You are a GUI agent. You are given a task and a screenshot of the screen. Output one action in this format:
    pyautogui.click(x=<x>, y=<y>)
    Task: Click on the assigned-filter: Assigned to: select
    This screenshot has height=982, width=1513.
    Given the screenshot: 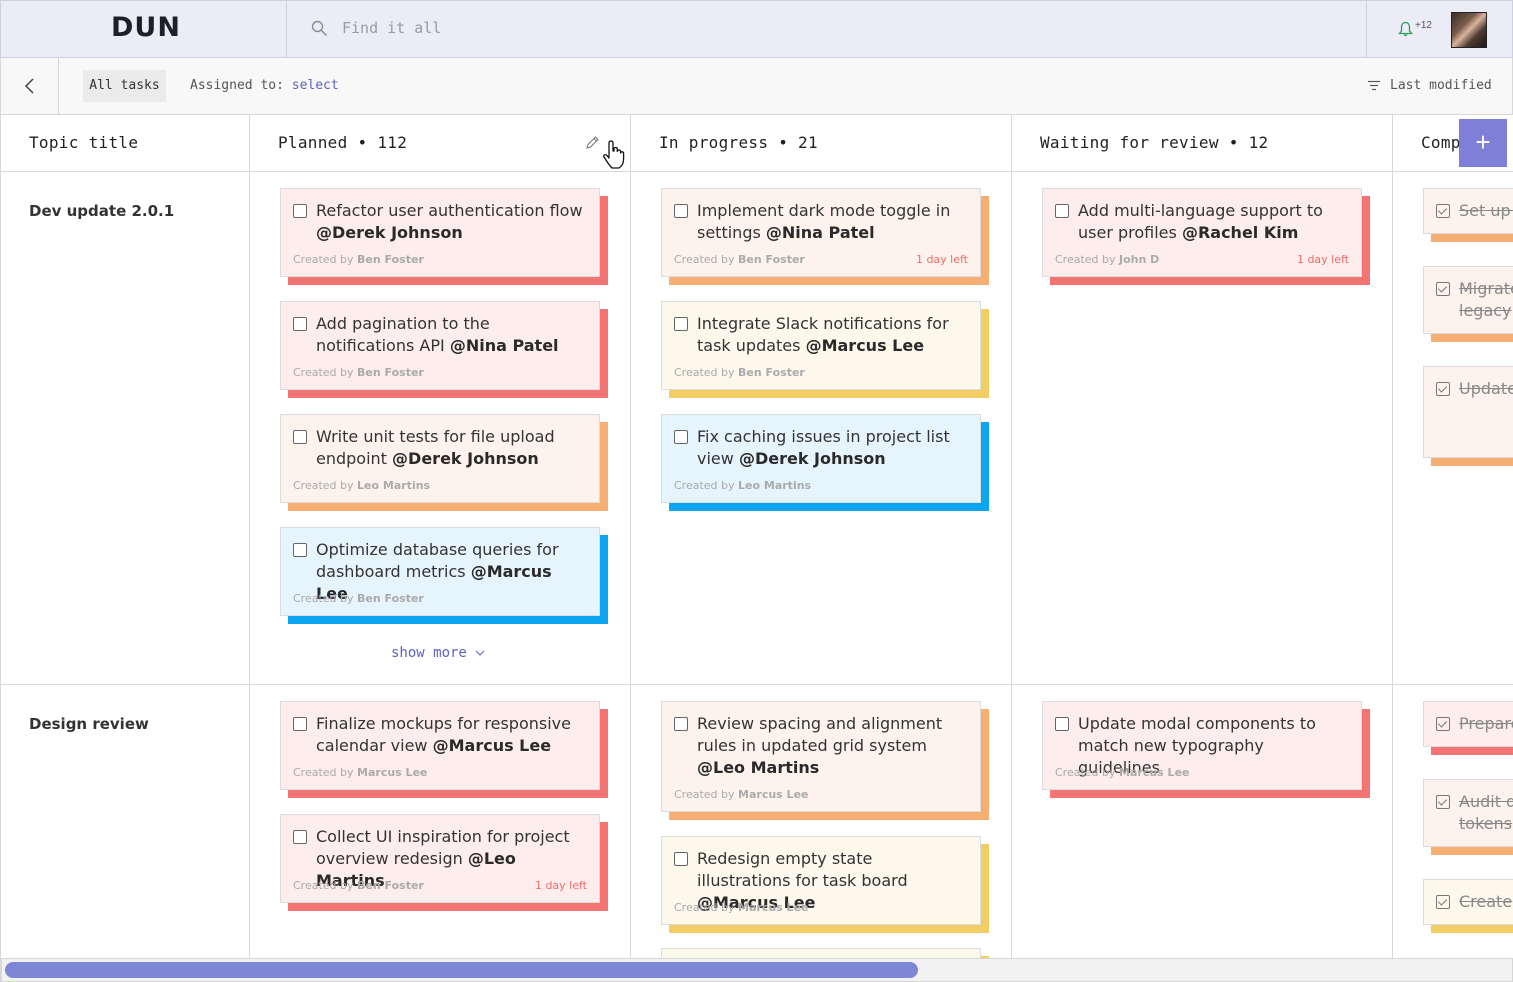 What is the action you would take?
    pyautogui.click(x=264, y=85)
    